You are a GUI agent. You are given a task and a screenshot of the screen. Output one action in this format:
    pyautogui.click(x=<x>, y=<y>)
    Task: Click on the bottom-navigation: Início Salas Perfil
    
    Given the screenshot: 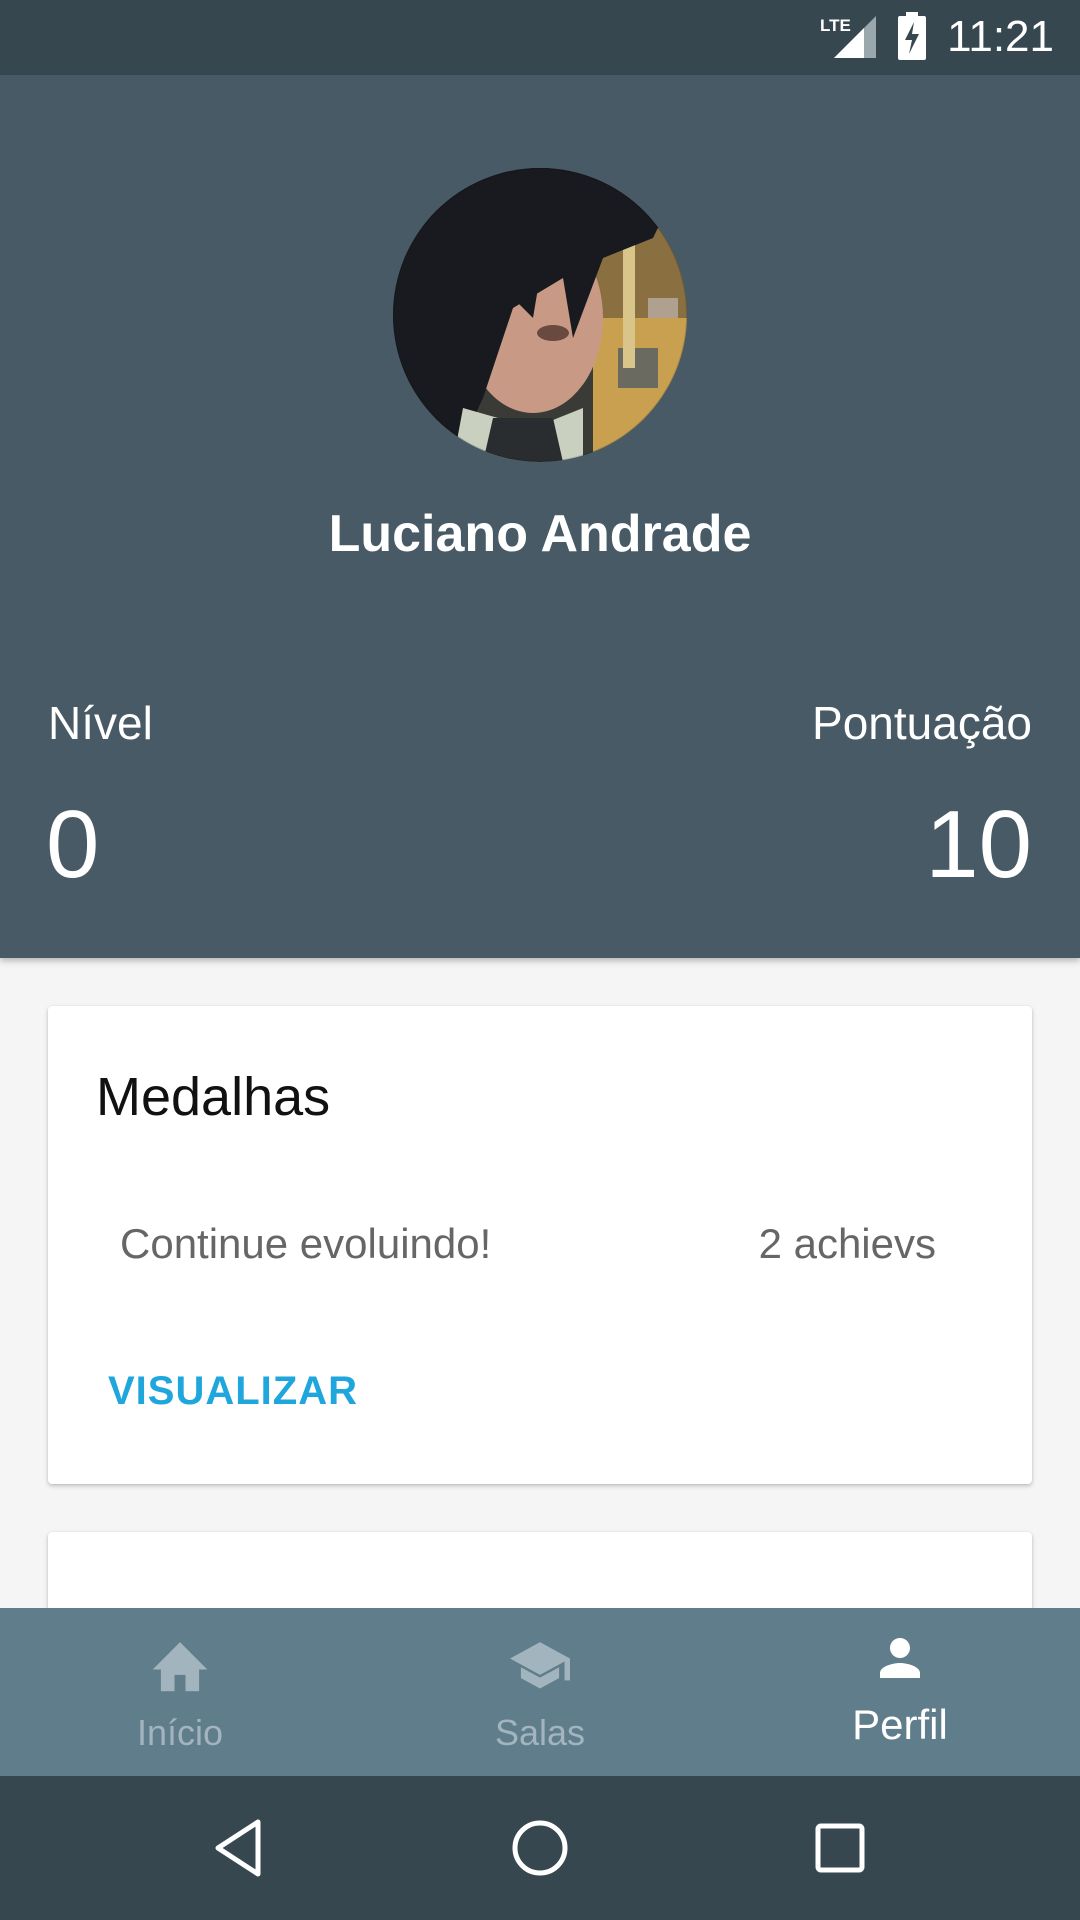 What is the action you would take?
    pyautogui.click(x=540, y=1692)
    